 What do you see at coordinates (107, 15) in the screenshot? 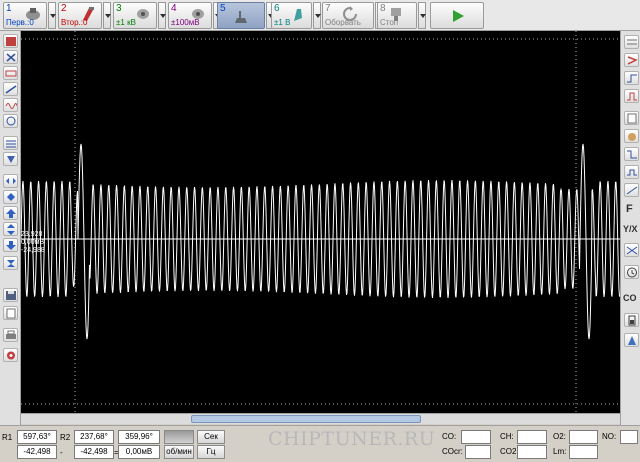
I see `channel-2-dropdown` at bounding box center [107, 15].